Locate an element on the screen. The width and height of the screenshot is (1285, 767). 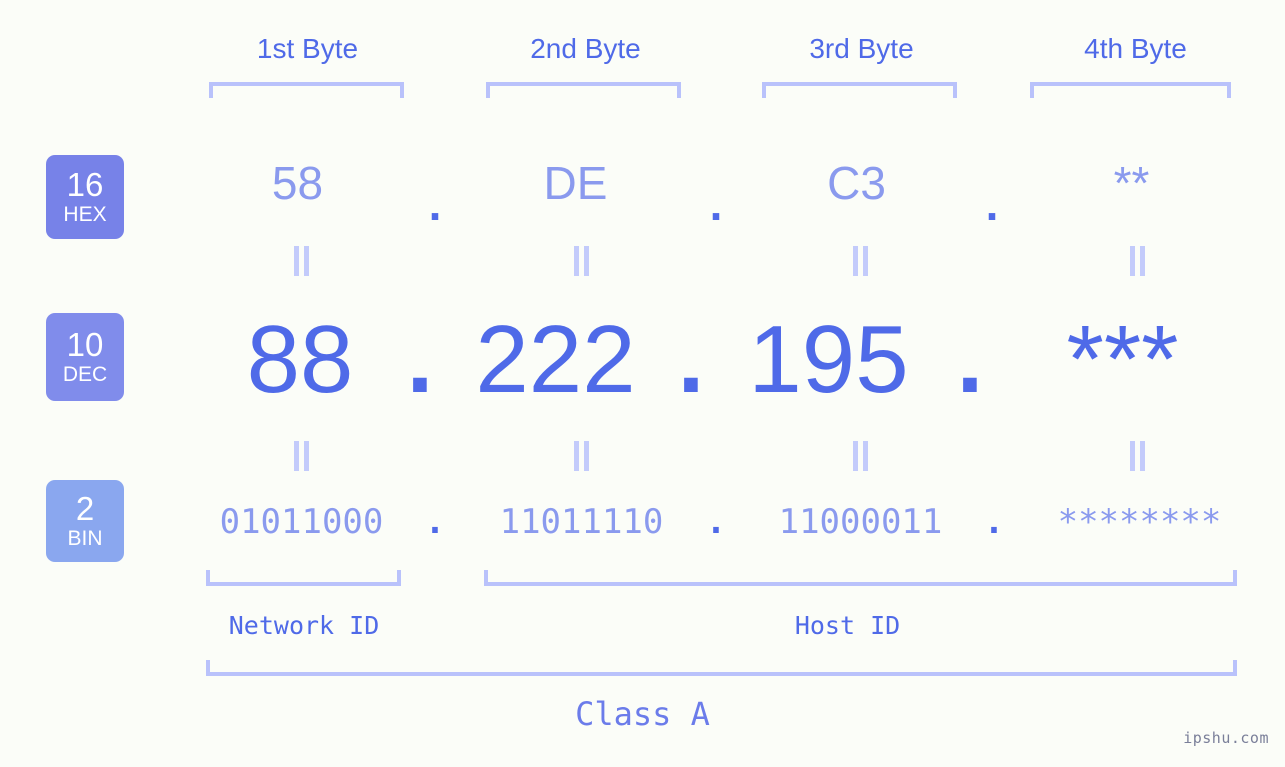
dec-byte-2: 222 is located at coordinates (555, 359).